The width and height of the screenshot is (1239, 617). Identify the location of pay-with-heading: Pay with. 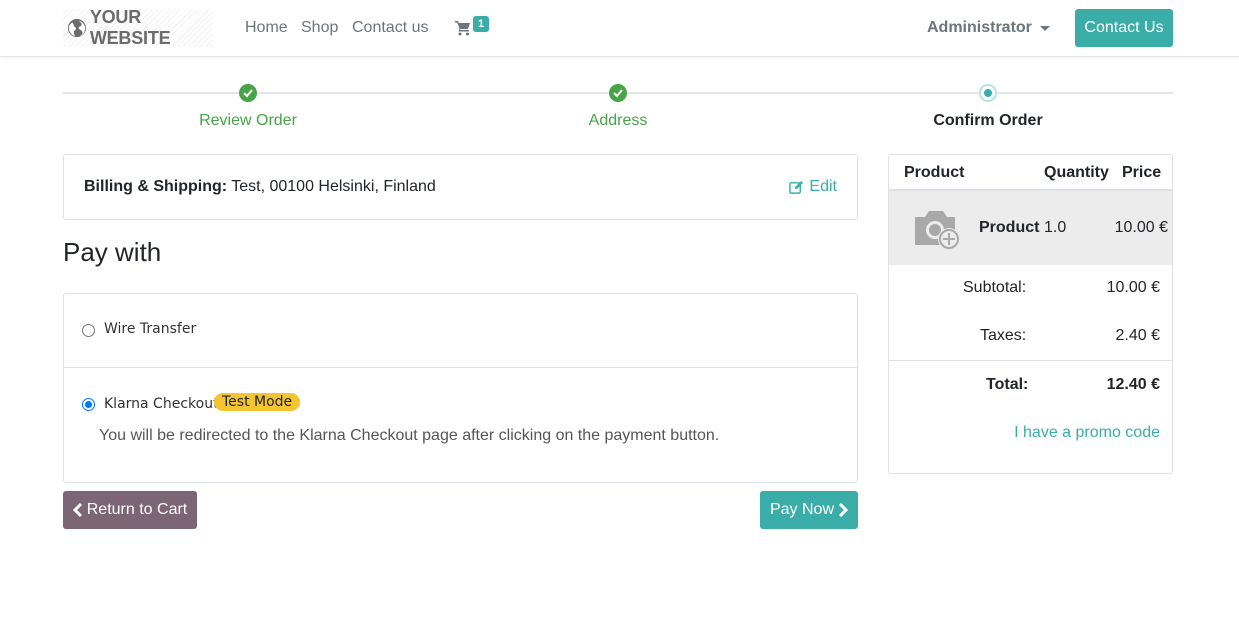
(112, 252).